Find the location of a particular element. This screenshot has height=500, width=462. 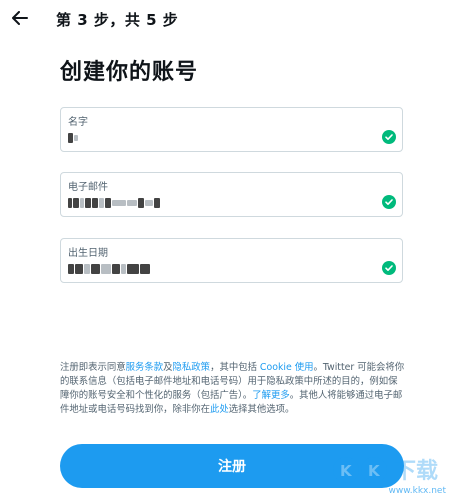

step-indicator: 第 3 步，共 5 步 is located at coordinates (117, 20).